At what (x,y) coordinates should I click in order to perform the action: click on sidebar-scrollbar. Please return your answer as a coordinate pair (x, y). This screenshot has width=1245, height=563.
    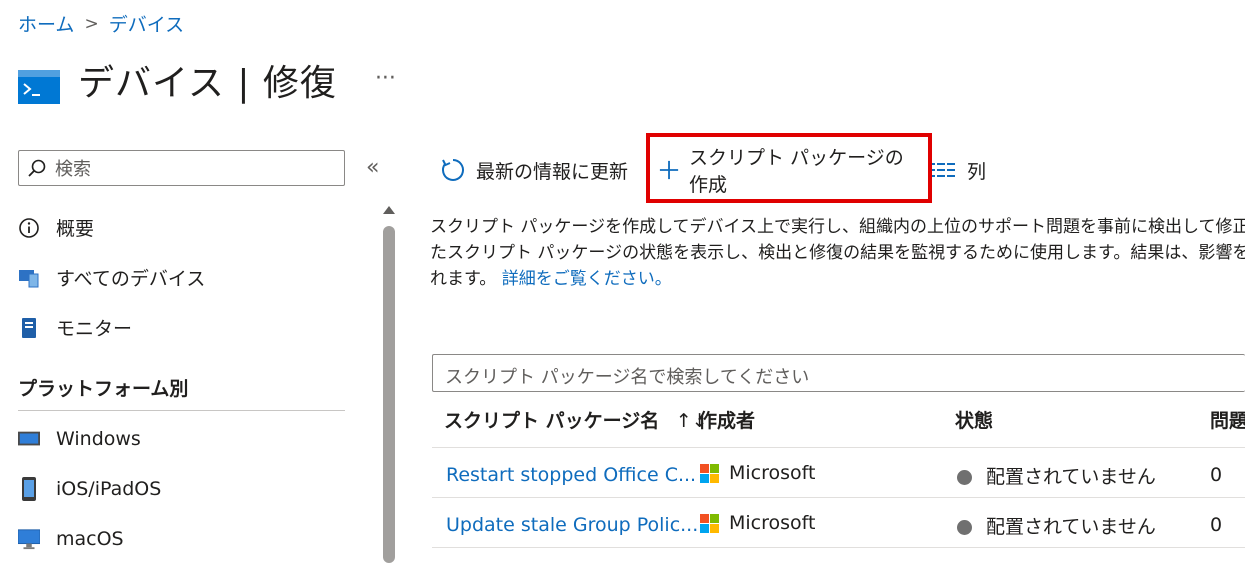
    Looking at the image, I should click on (389, 381).